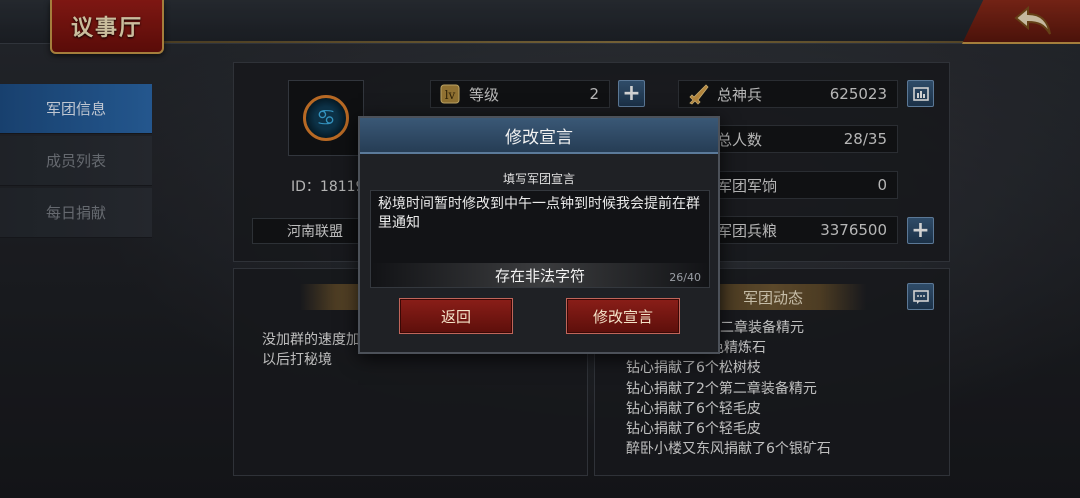 This screenshot has width=1080, height=498. What do you see at coordinates (540, 239) in the screenshot?
I see `declaration-input: 秘境时间暂时修改到中午一点钟到时候我会提前在群里通知 存在非法字符 26/40` at bounding box center [540, 239].